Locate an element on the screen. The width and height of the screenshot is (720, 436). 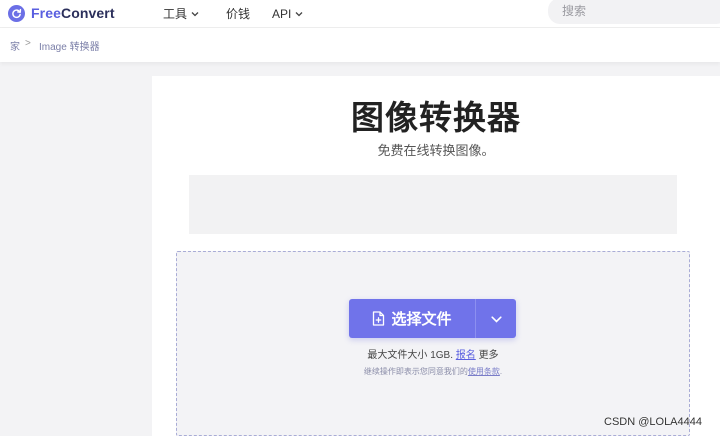
nav-tools: 工具 is located at coordinates (181, 13).